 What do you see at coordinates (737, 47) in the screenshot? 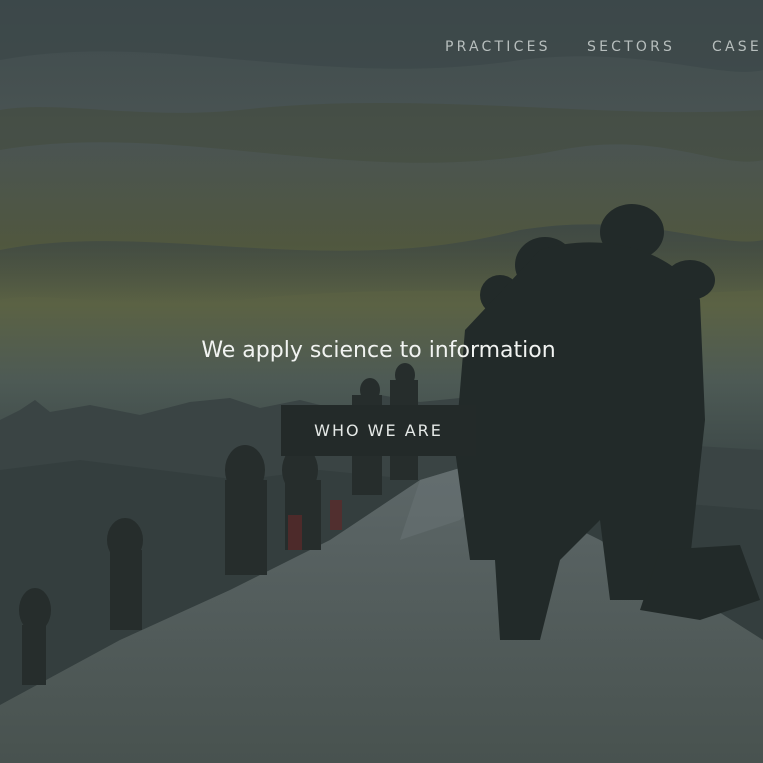
I see `nav-item-case: CASE` at bounding box center [737, 47].